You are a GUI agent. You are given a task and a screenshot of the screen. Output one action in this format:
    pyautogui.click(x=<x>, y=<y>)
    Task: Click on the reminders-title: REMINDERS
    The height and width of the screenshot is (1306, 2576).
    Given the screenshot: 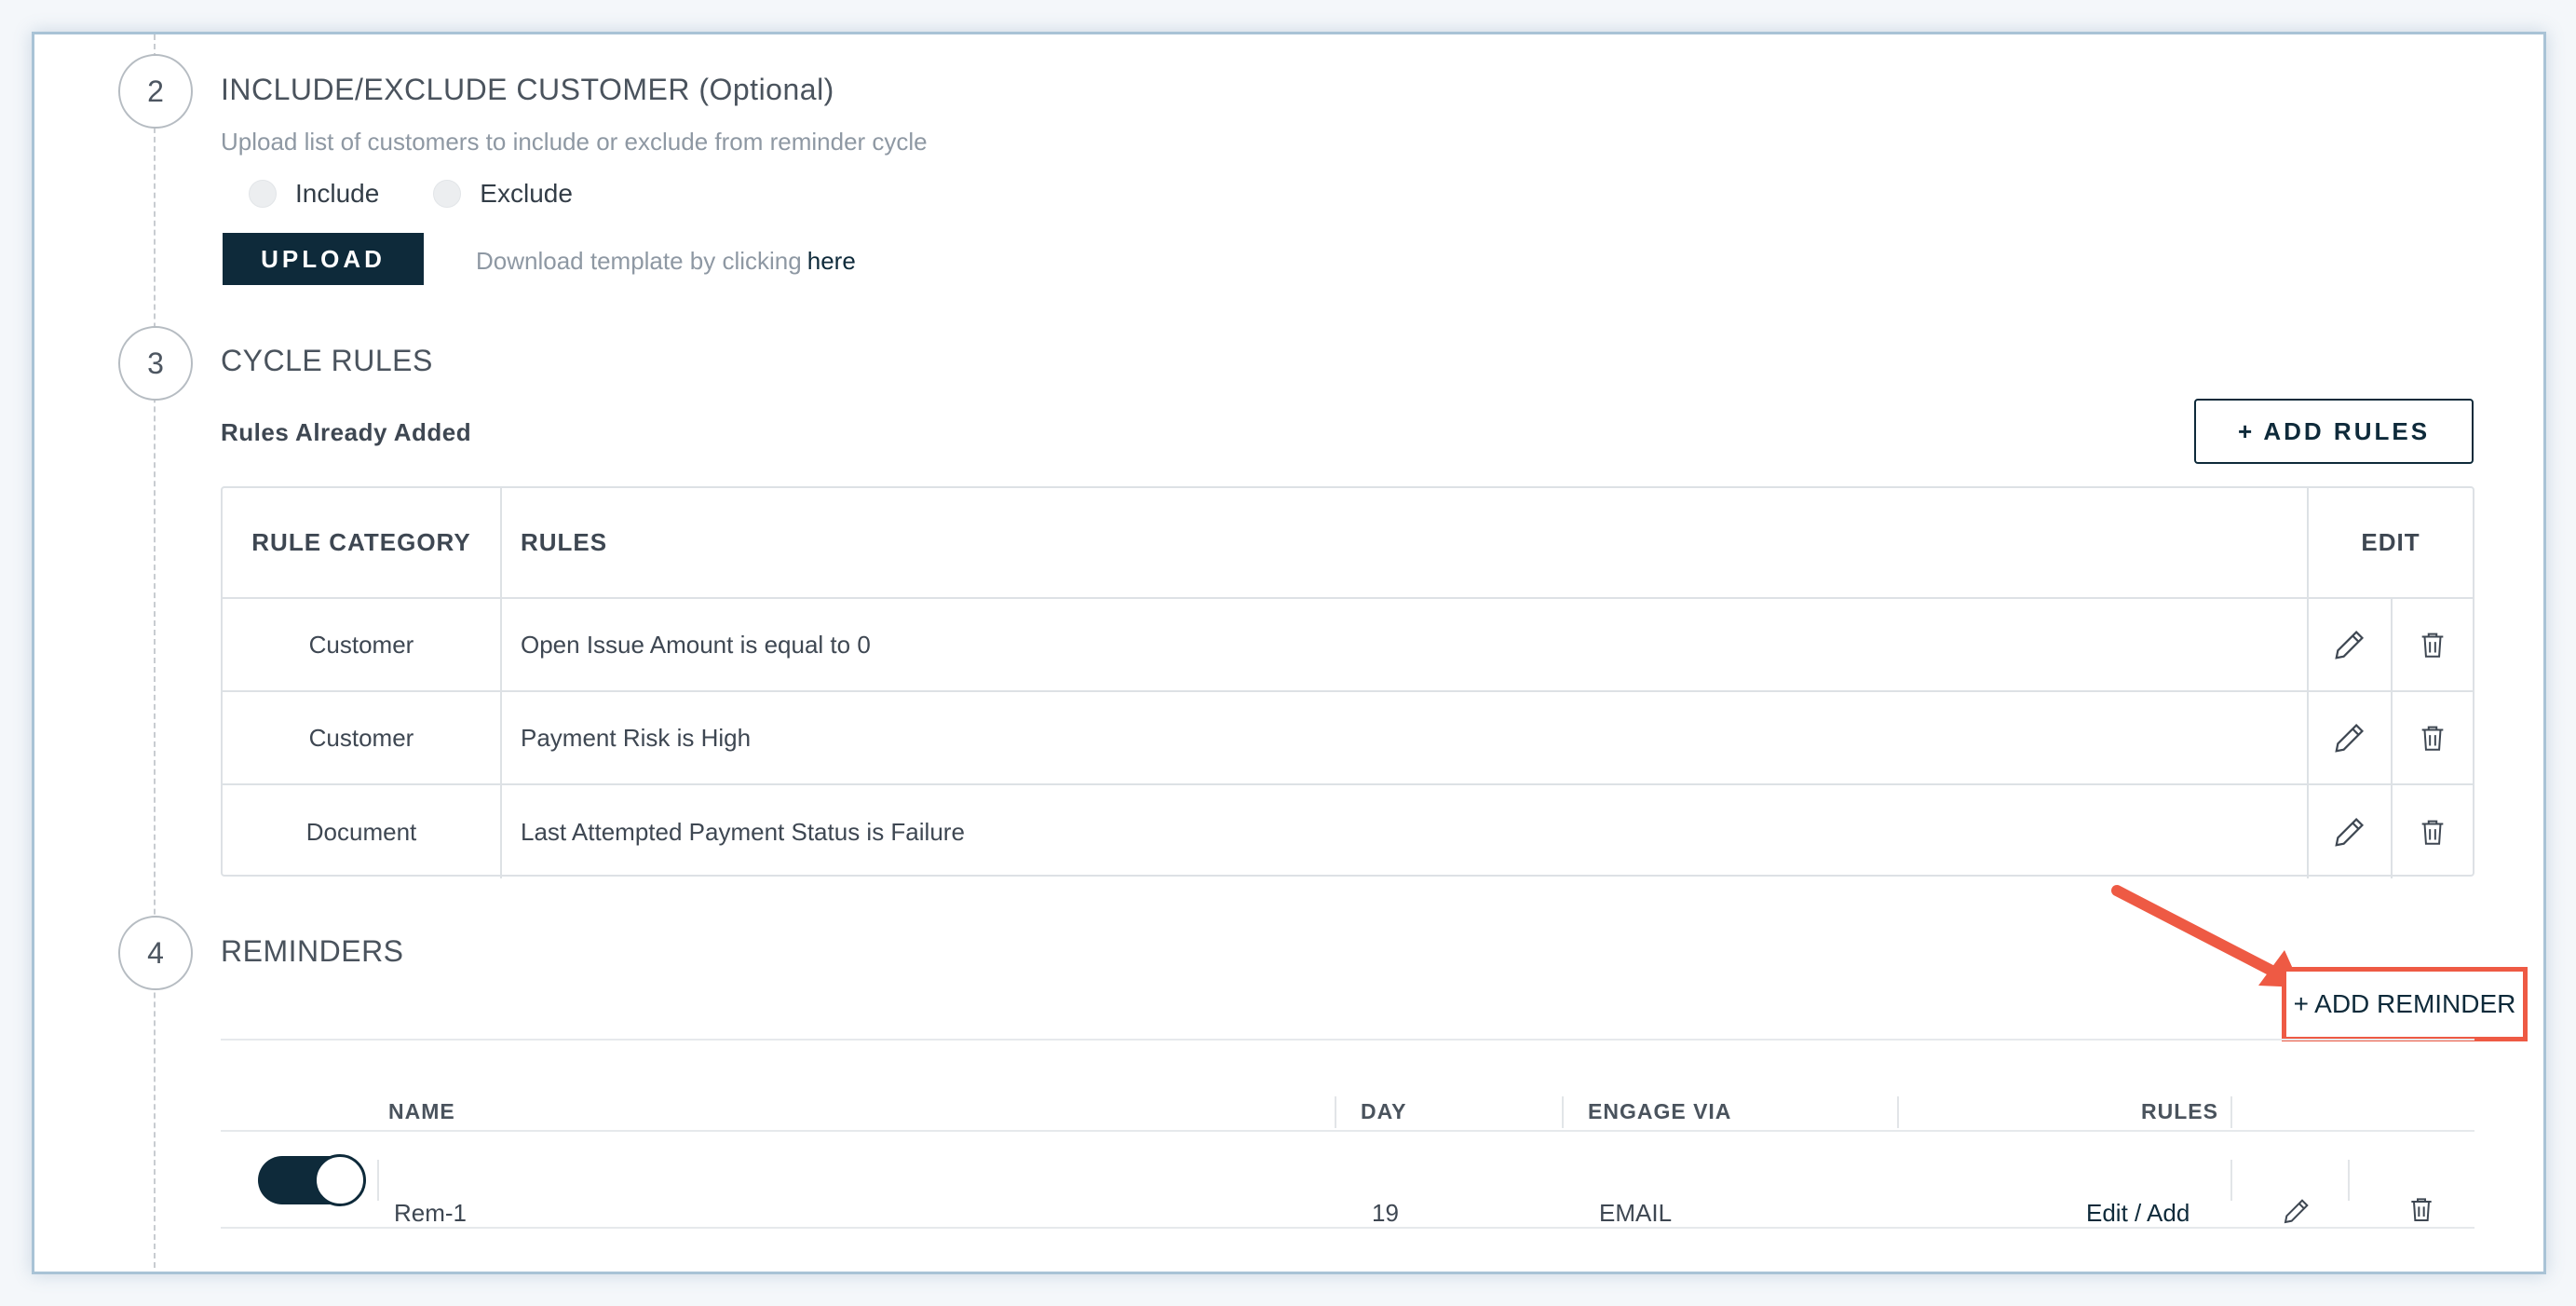 What is the action you would take?
    pyautogui.click(x=312, y=951)
    